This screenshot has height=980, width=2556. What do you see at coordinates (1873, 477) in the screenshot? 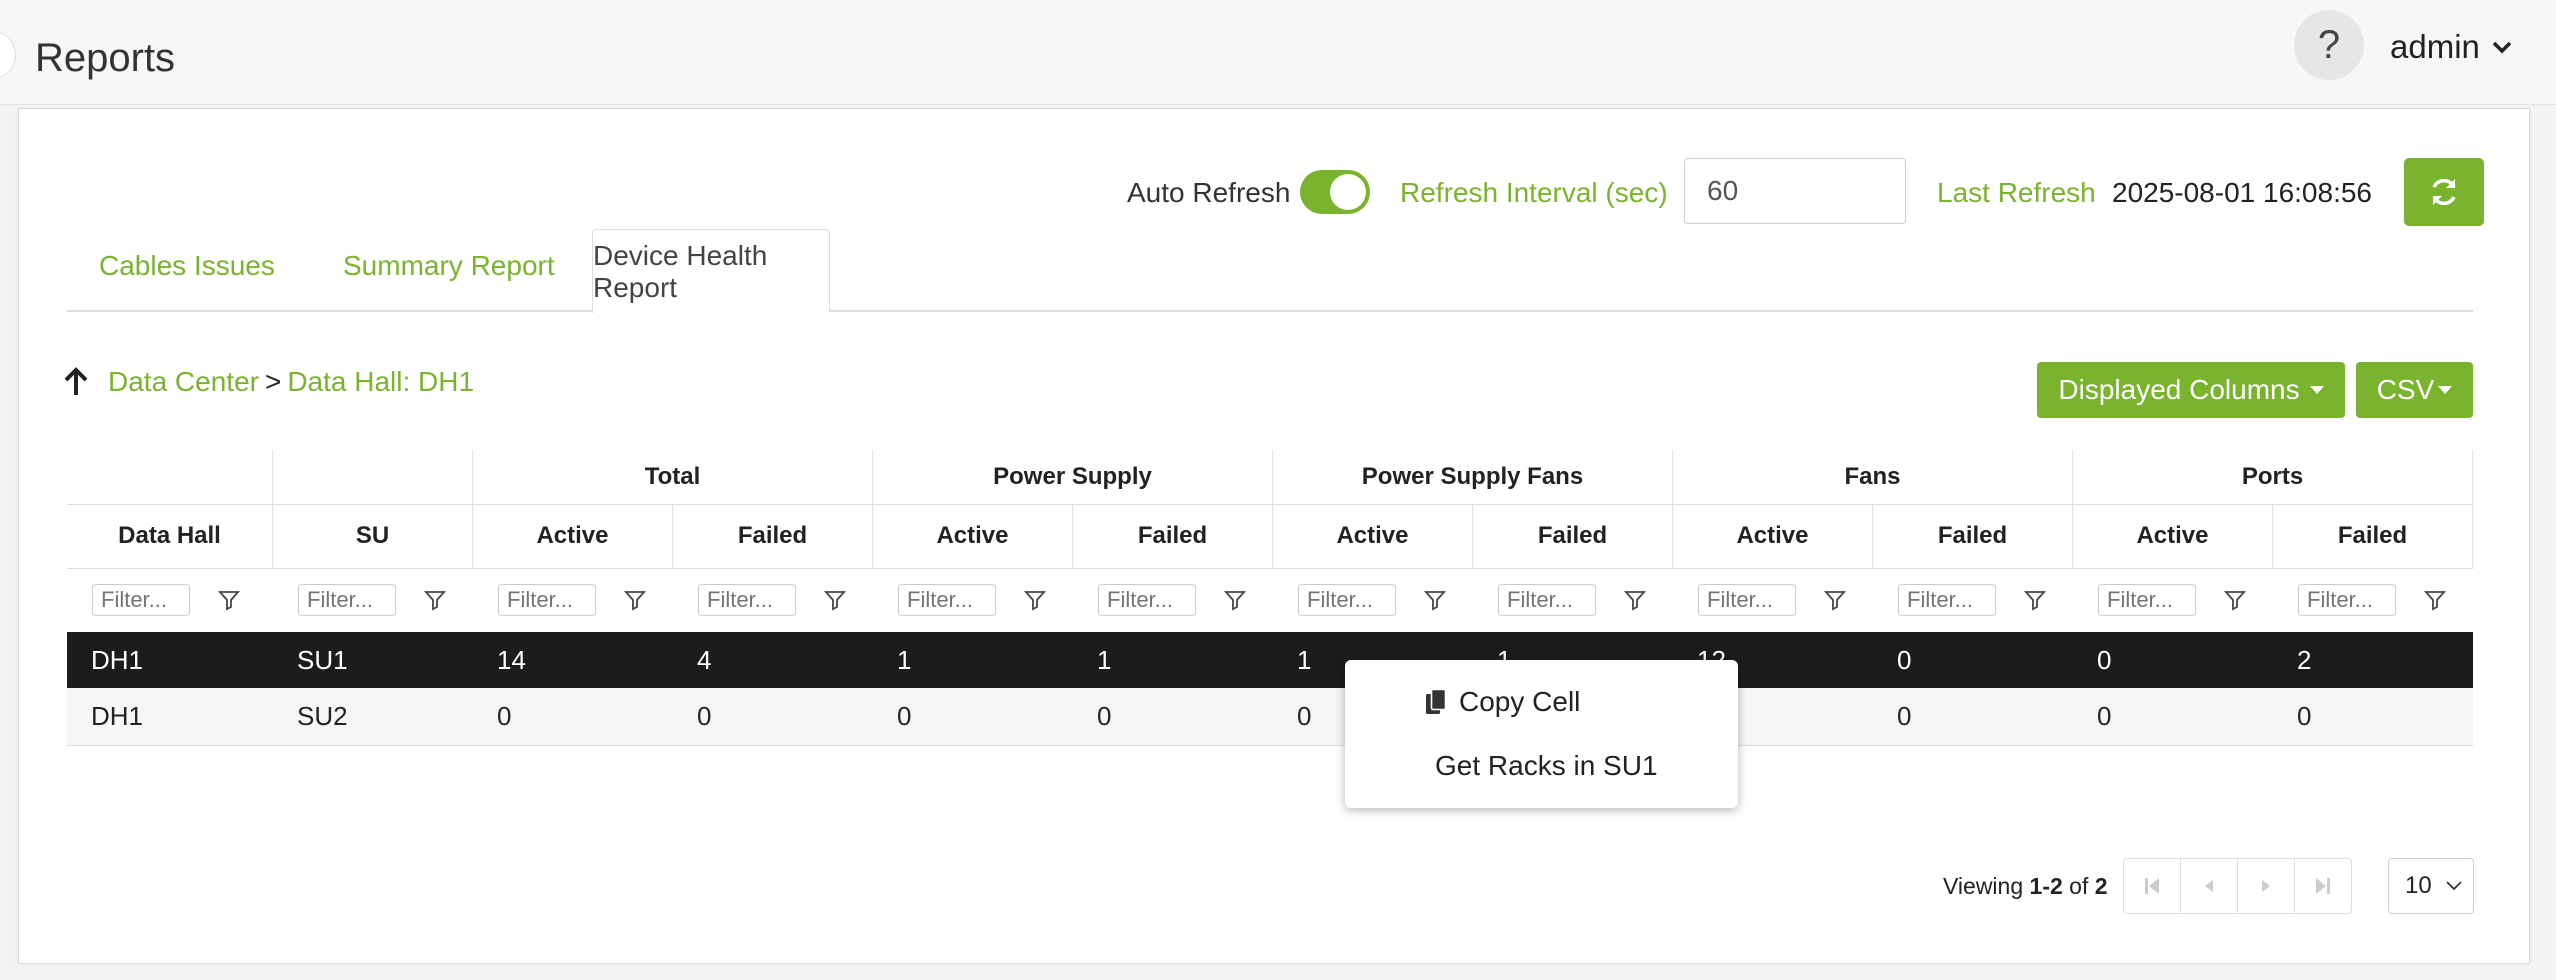
I see `group-header-fans: Fans` at bounding box center [1873, 477].